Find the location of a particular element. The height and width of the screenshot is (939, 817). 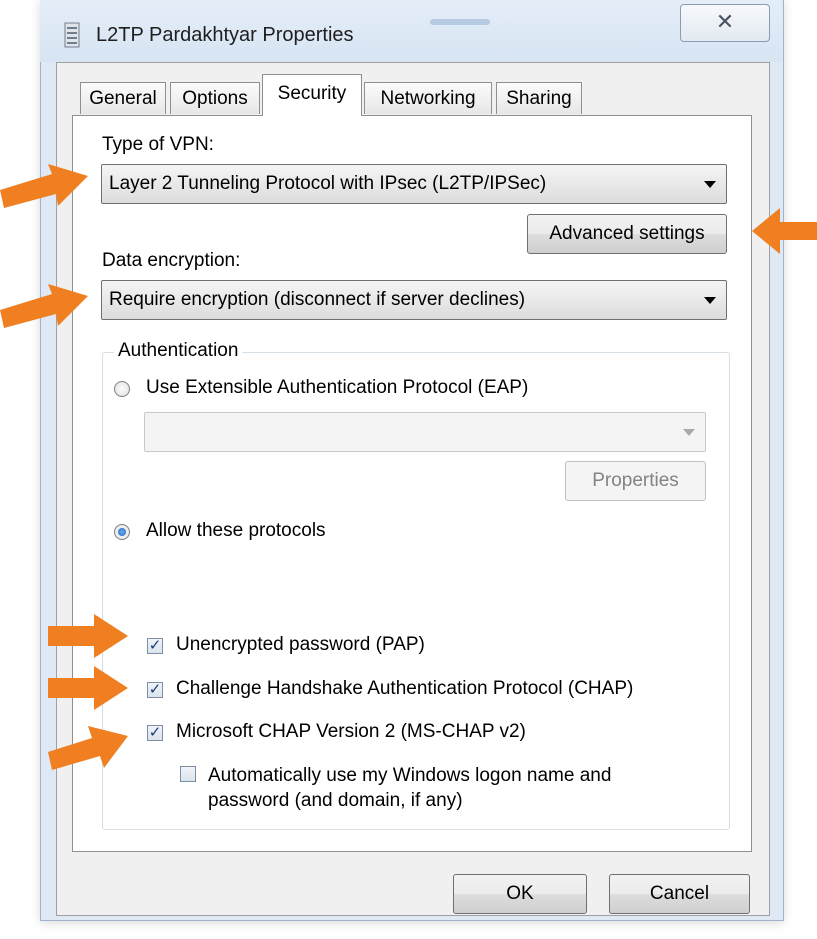

authentication-group-title: Authentication is located at coordinates (178, 351).